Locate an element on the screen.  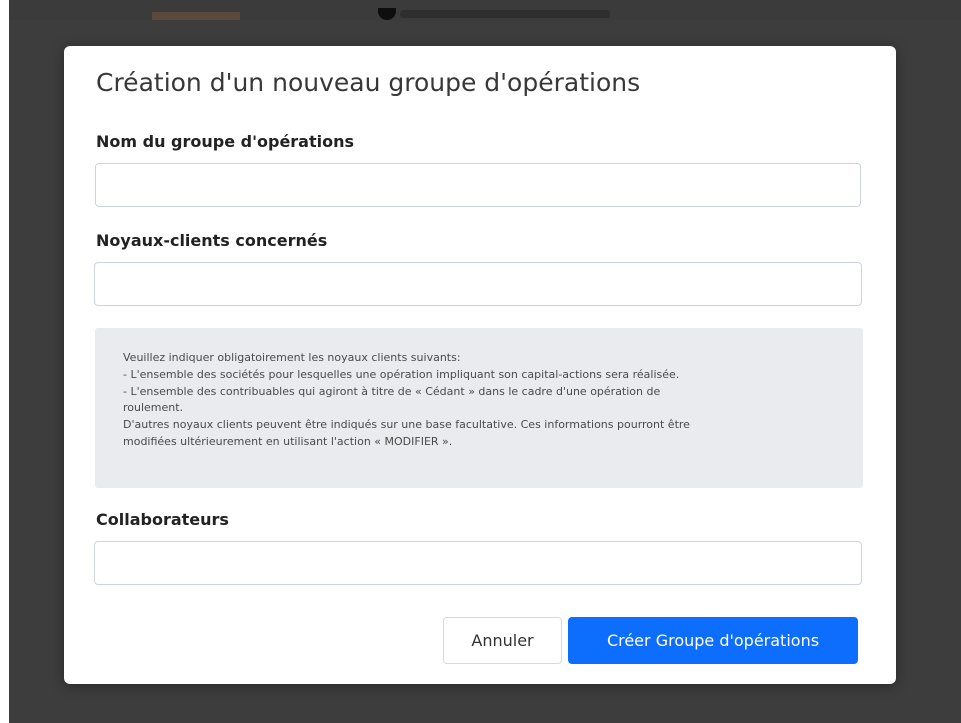
client-cores-label: Noyaux-clients concernés is located at coordinates (212, 240).